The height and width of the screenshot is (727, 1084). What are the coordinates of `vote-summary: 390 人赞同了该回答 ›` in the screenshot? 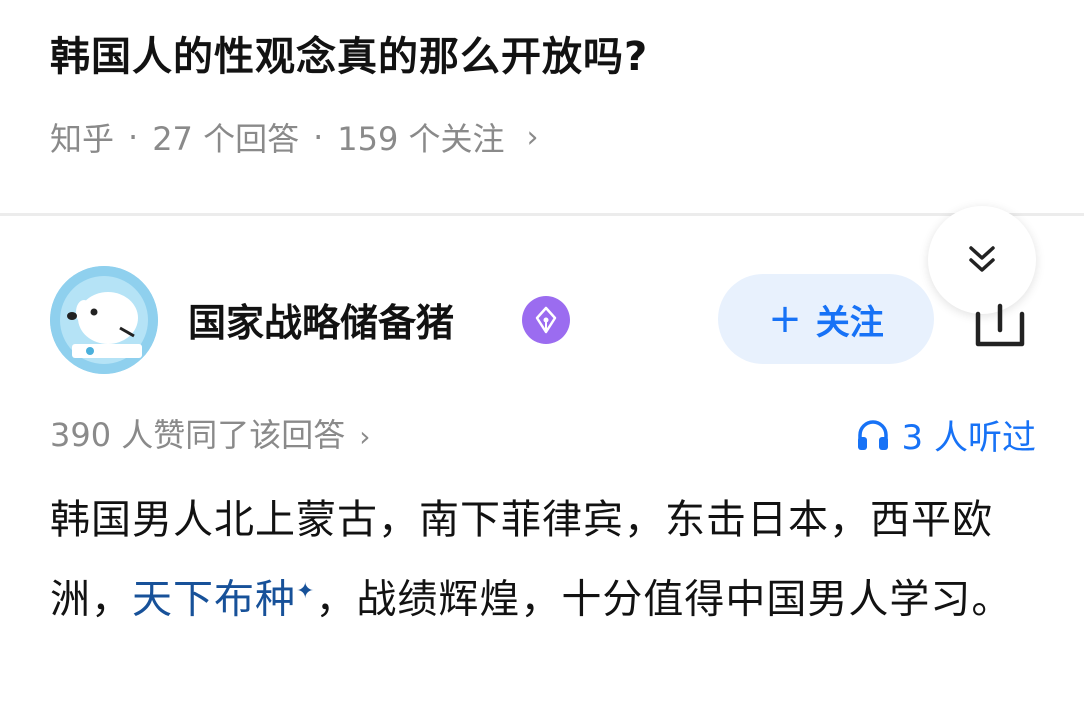 It's located at (210, 433).